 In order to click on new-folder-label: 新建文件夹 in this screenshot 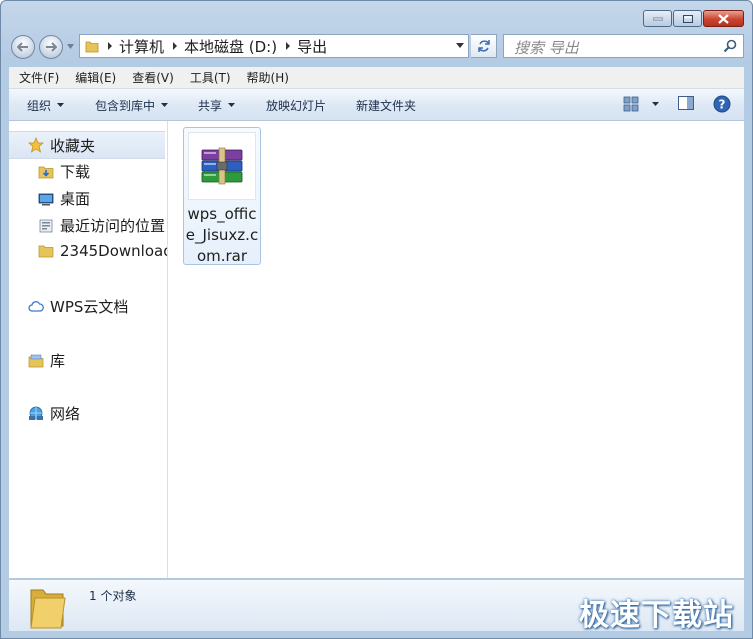, I will do `click(386, 106)`.